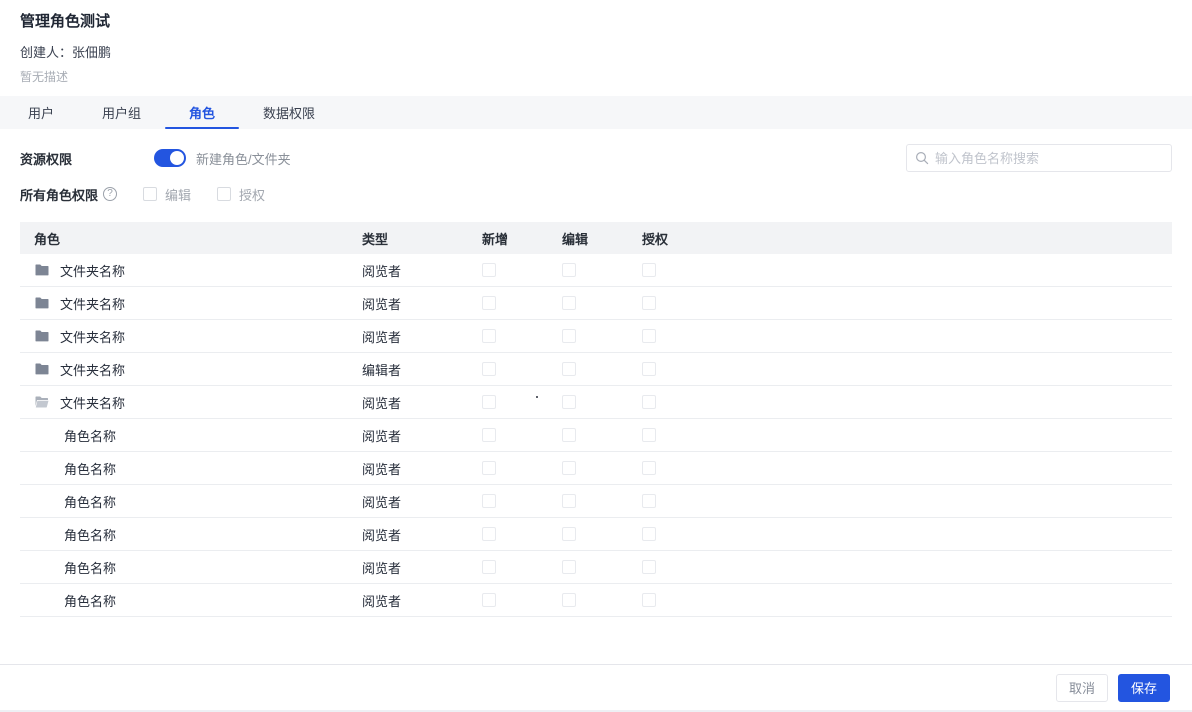  What do you see at coordinates (596, 687) in the screenshot?
I see `footer: 取消 保存` at bounding box center [596, 687].